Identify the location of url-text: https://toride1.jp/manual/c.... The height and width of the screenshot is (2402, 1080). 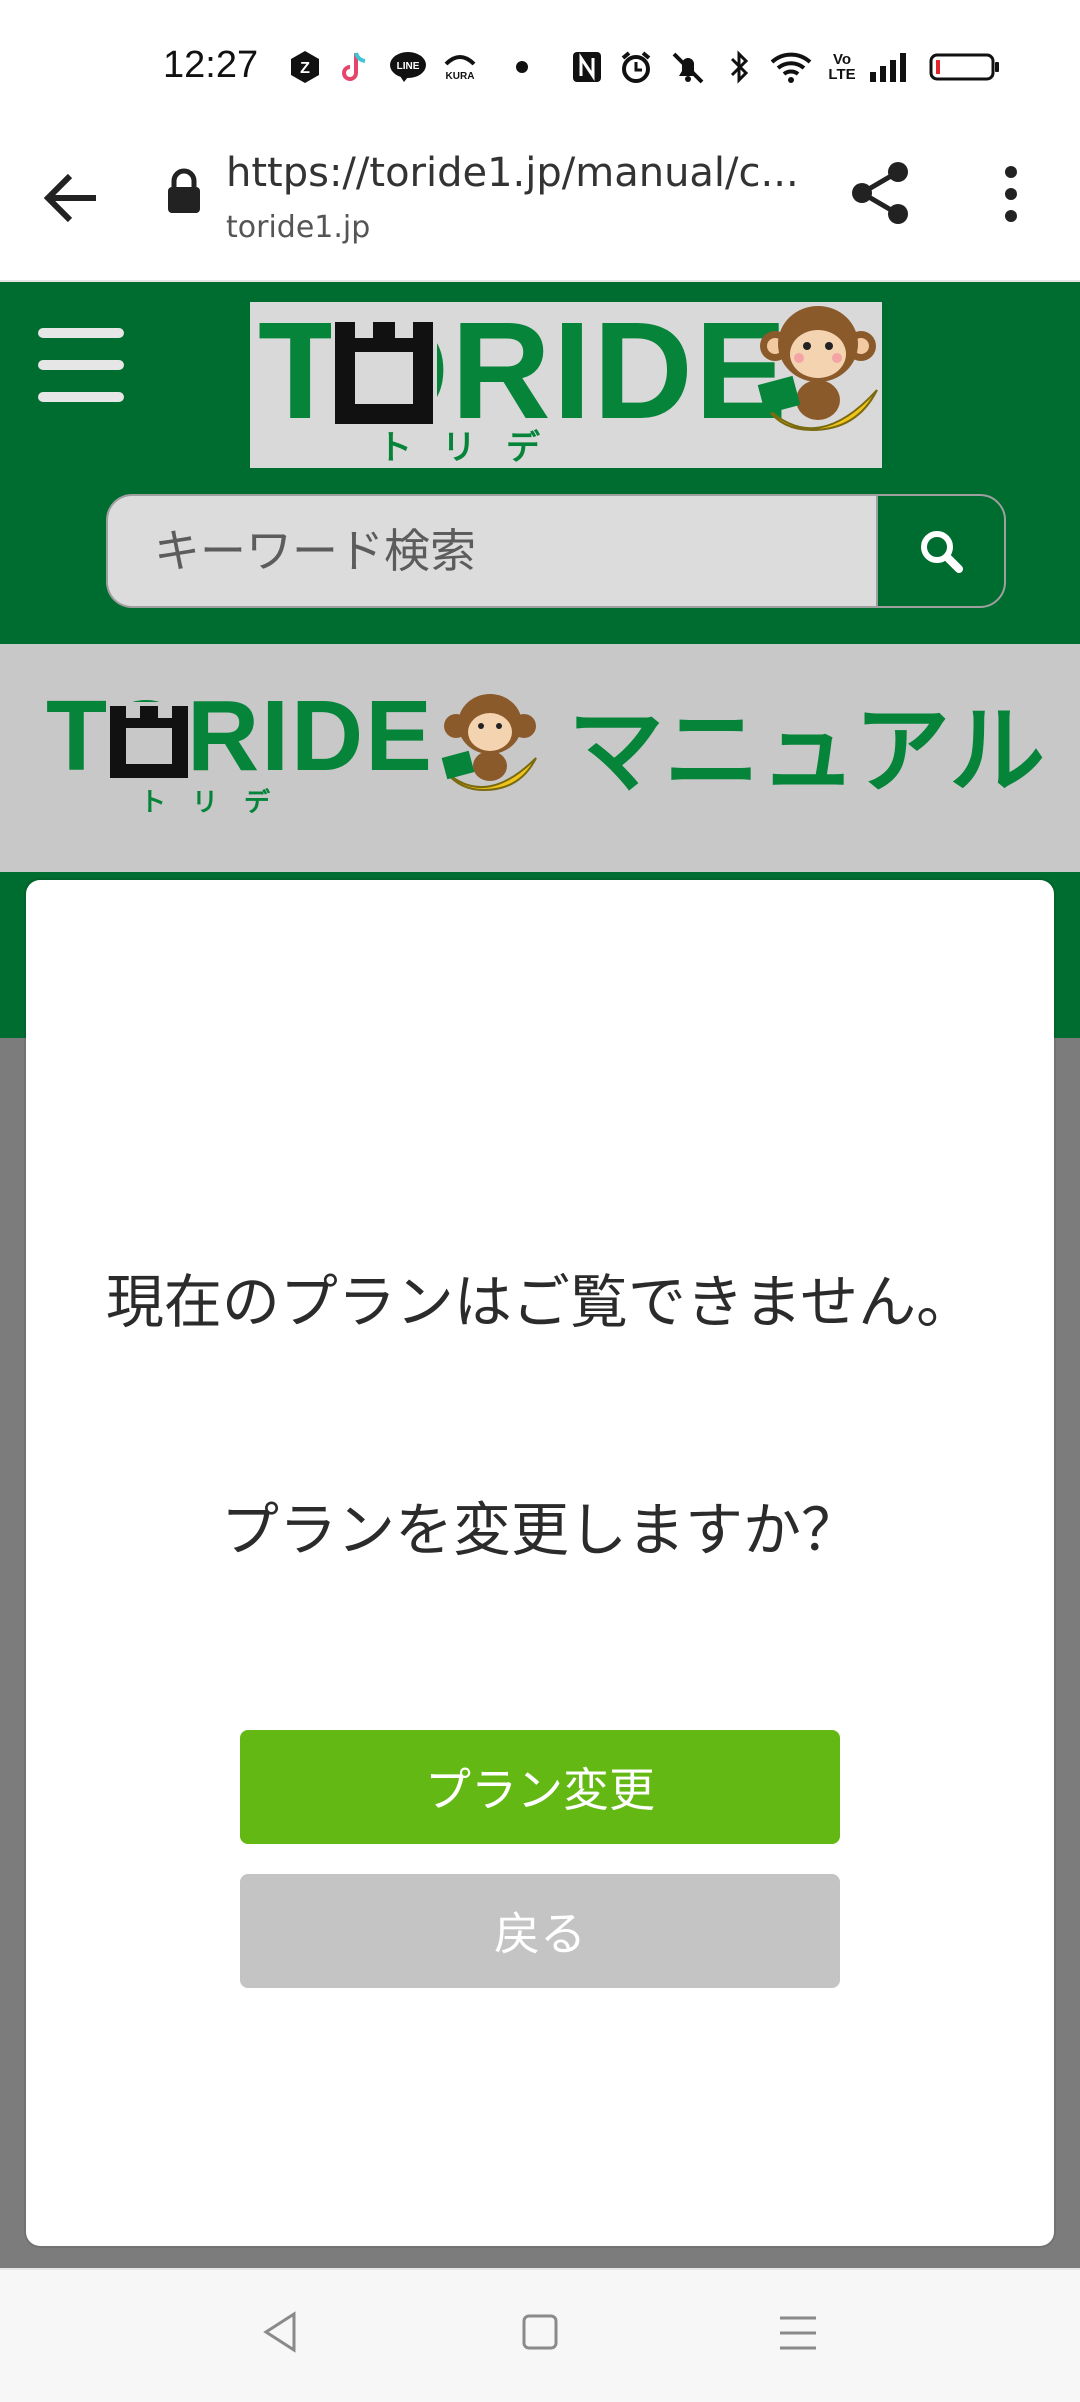
(512, 173).